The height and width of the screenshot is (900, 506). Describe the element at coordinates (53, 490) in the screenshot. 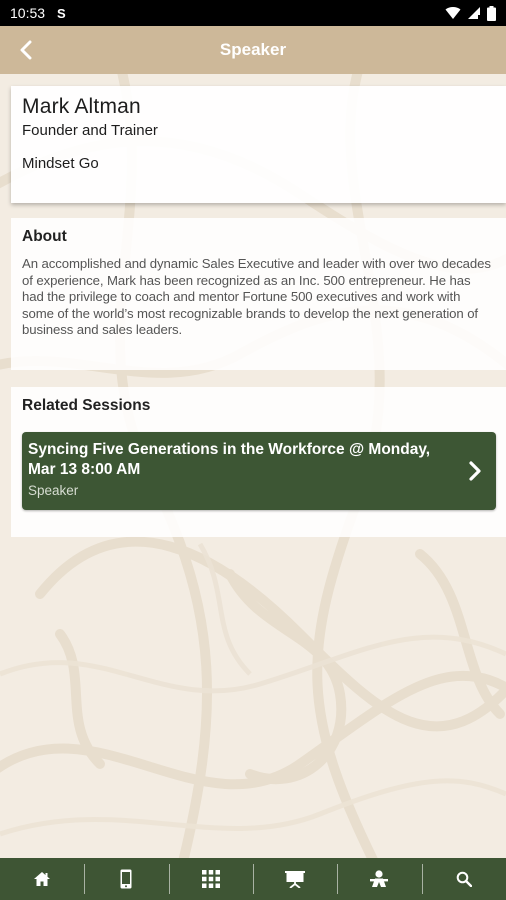

I see `session-role: Speaker` at that location.